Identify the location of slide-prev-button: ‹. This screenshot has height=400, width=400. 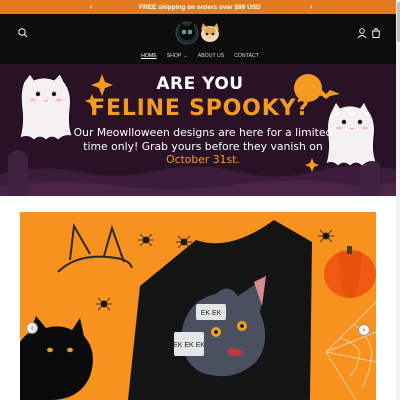
(32, 328).